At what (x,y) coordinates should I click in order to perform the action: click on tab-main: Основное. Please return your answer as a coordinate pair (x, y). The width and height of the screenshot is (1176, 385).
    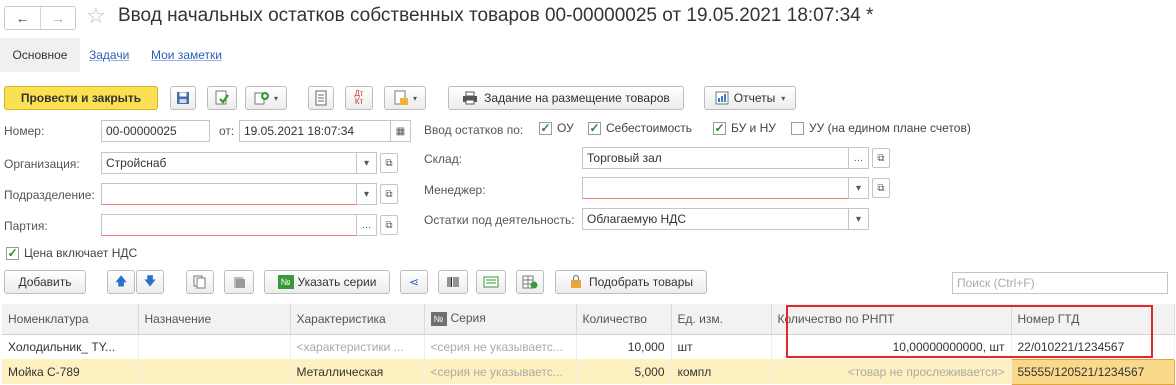
    Looking at the image, I should click on (40, 55).